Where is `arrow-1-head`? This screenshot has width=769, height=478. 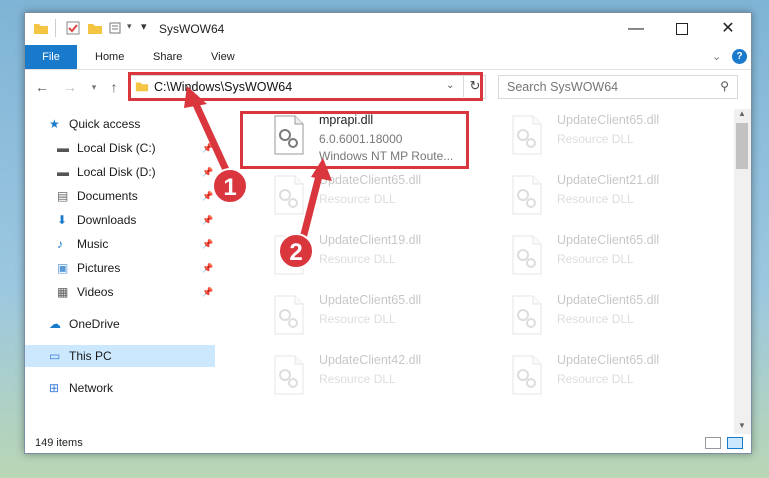
arrow-1-head is located at coordinates (195, 97).